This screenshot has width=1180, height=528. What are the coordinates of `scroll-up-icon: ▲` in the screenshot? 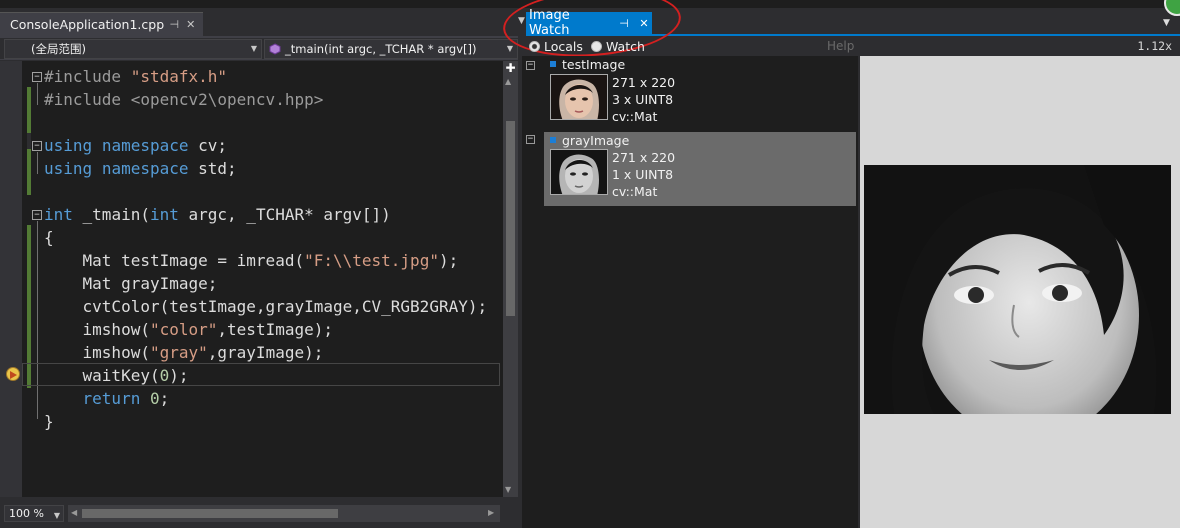 It's located at (508, 81).